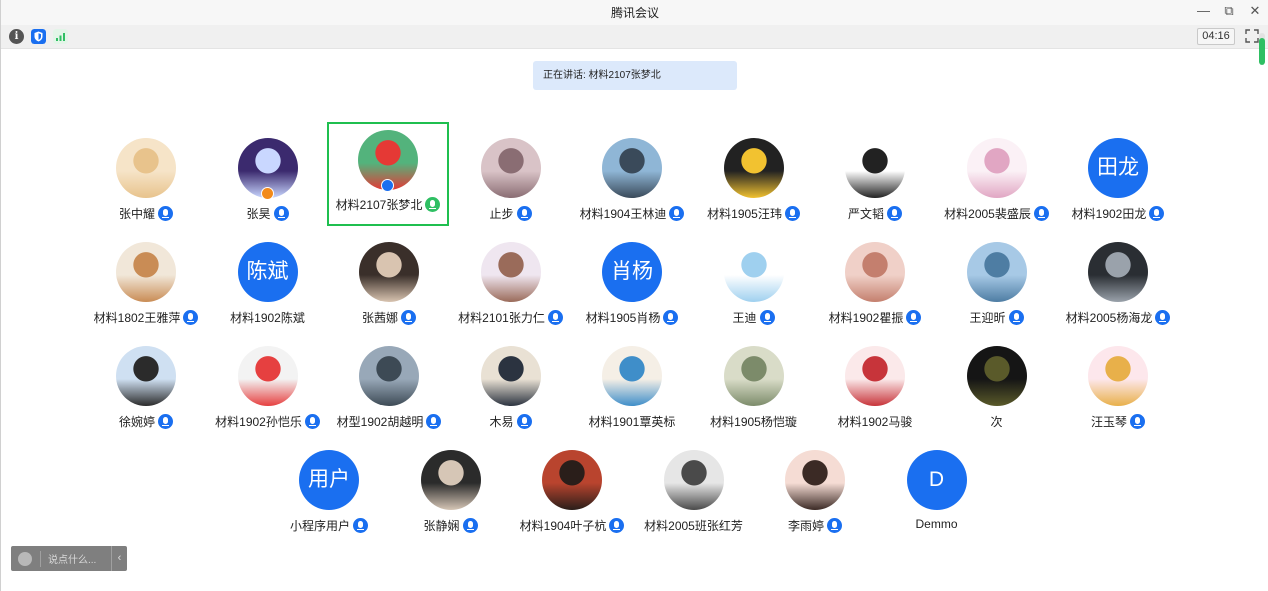 Image resolution: width=1268 pixels, height=591 pixels. Describe the element at coordinates (937, 494) in the screenshot. I see `participant-tile: D Demmo` at that location.